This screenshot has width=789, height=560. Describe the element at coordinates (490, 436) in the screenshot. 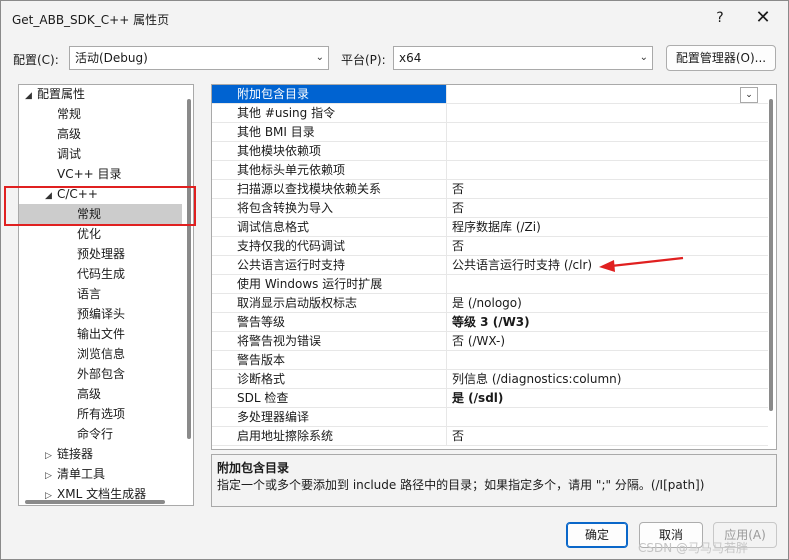

I see `property-row: 启用地址擦除系统否` at that location.